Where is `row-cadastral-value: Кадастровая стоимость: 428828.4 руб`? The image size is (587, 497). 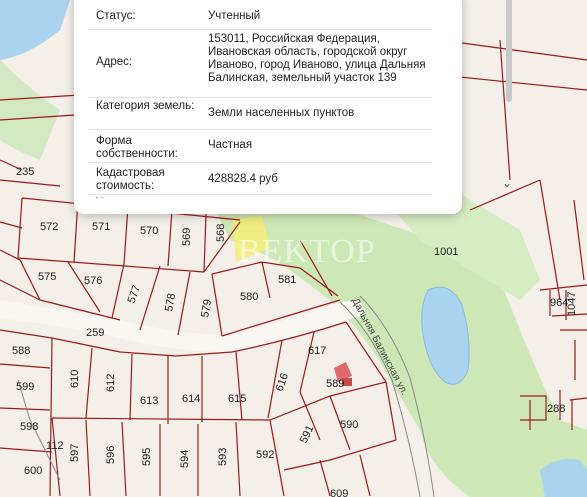
row-cadastral-value: Кадастровая стоимость: 428828.4 руб is located at coordinates (260, 179).